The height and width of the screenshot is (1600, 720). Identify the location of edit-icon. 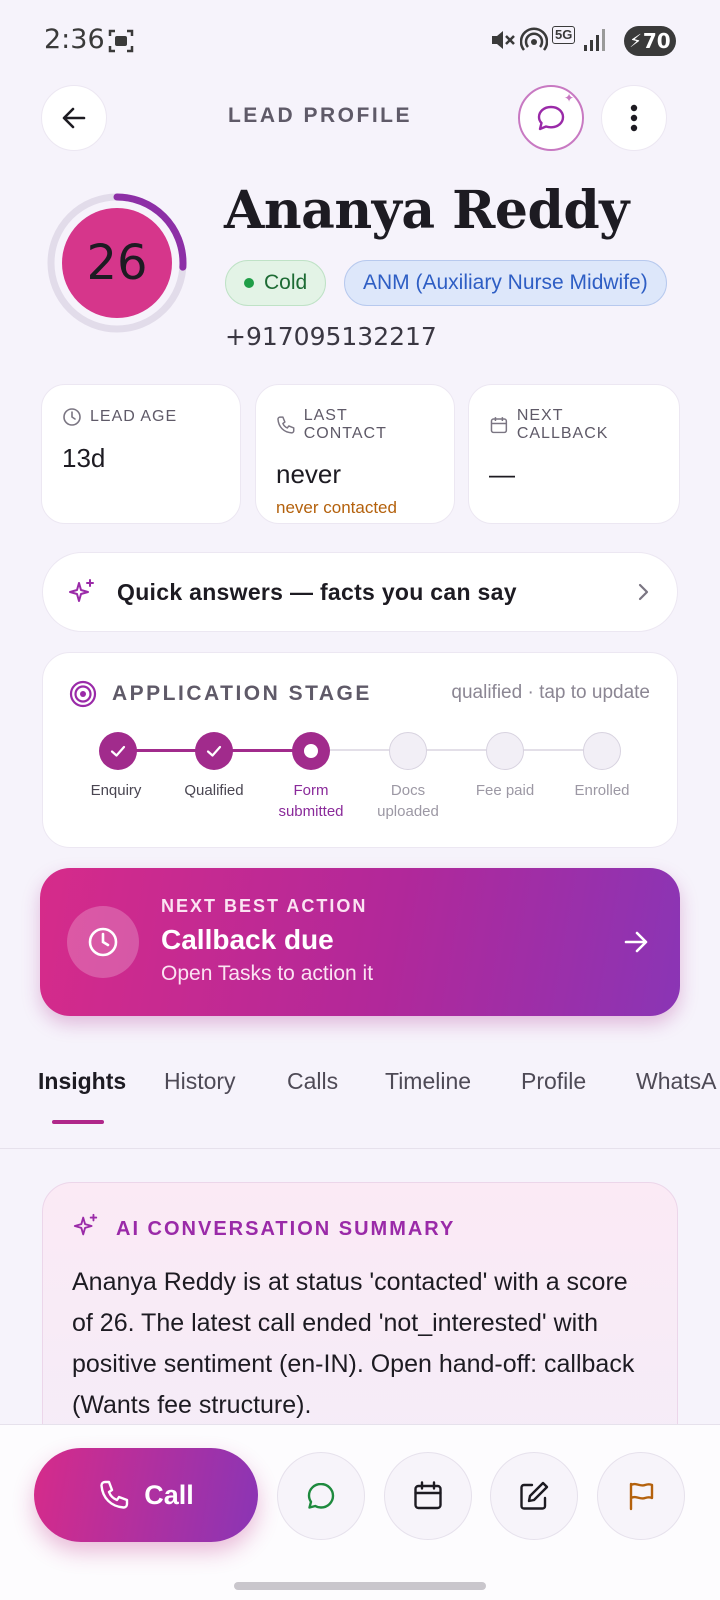
(534, 1495).